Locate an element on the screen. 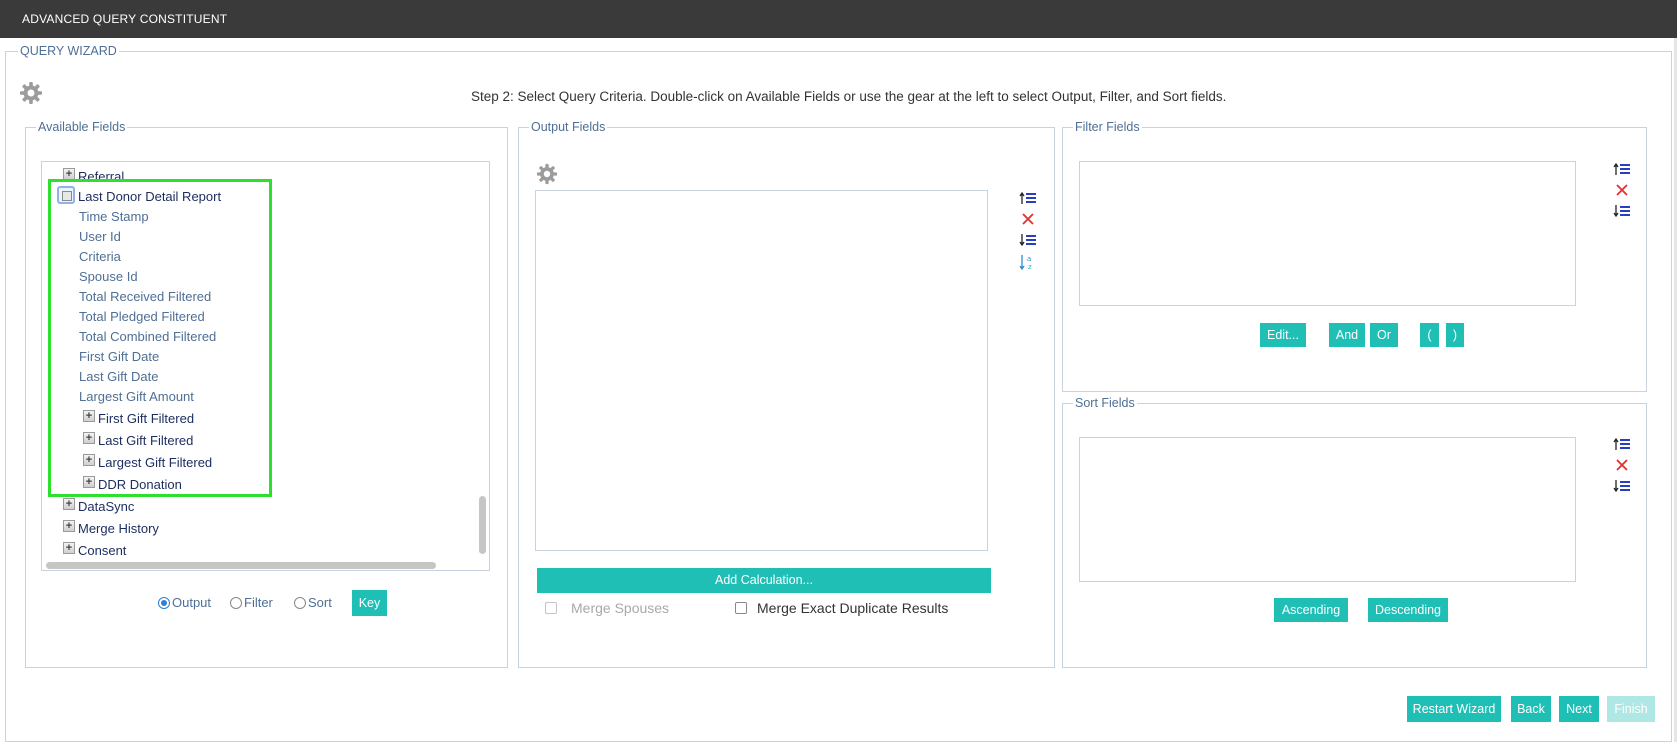  sort-alpha-icon: a z is located at coordinates (1028, 262).